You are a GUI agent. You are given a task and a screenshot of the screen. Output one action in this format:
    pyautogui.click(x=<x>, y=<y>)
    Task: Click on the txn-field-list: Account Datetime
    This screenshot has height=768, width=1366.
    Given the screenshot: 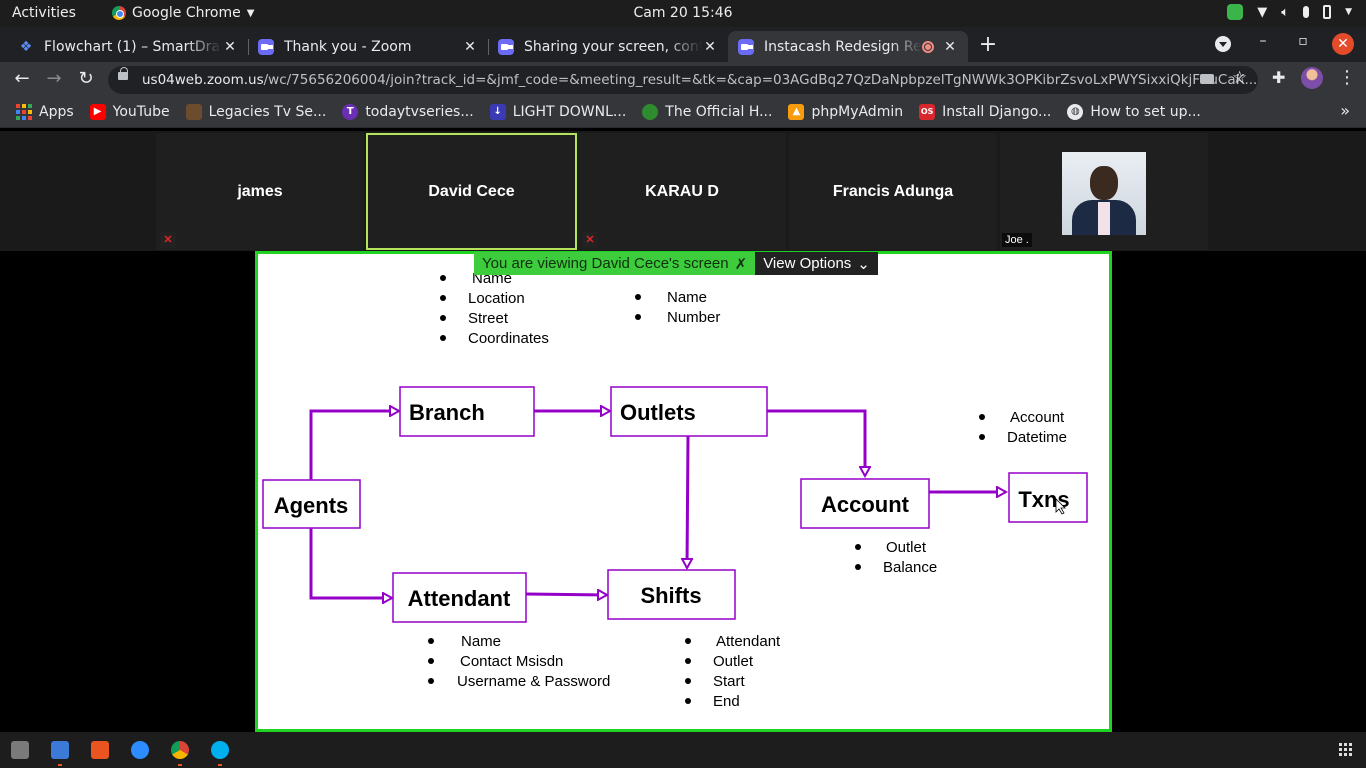 What is the action you would take?
    pyautogui.click(x=1023, y=427)
    